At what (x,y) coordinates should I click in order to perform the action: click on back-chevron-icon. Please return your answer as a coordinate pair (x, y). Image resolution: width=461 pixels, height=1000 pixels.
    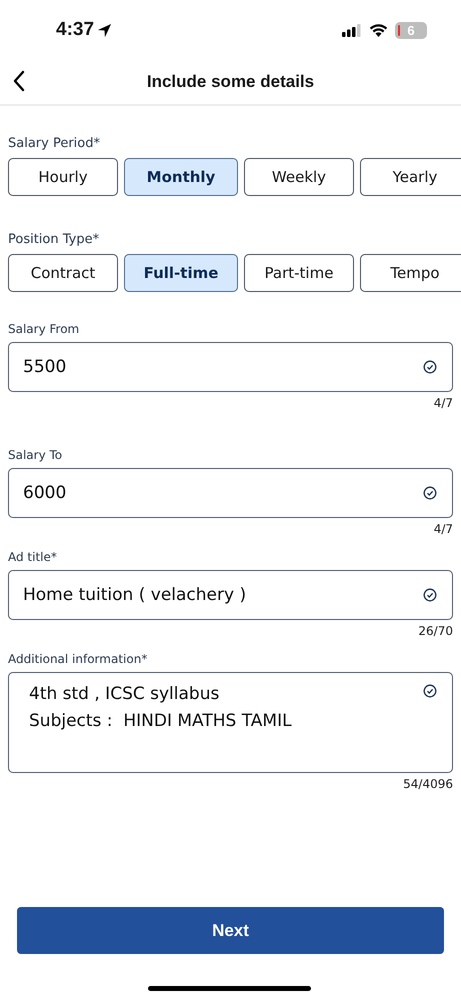
    Looking at the image, I should click on (19, 81).